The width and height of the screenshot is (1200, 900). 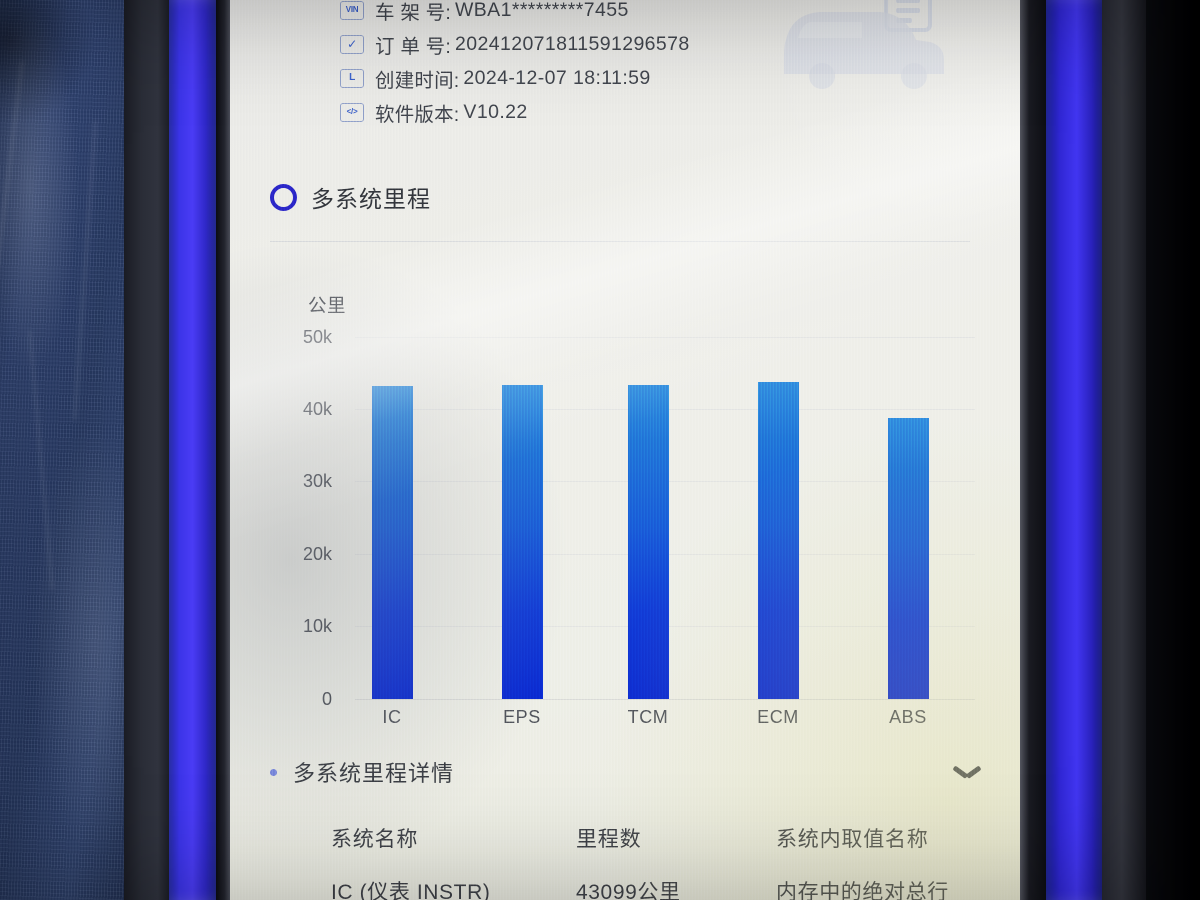 I want to click on chevron-down-icon, so click(x=967, y=772).